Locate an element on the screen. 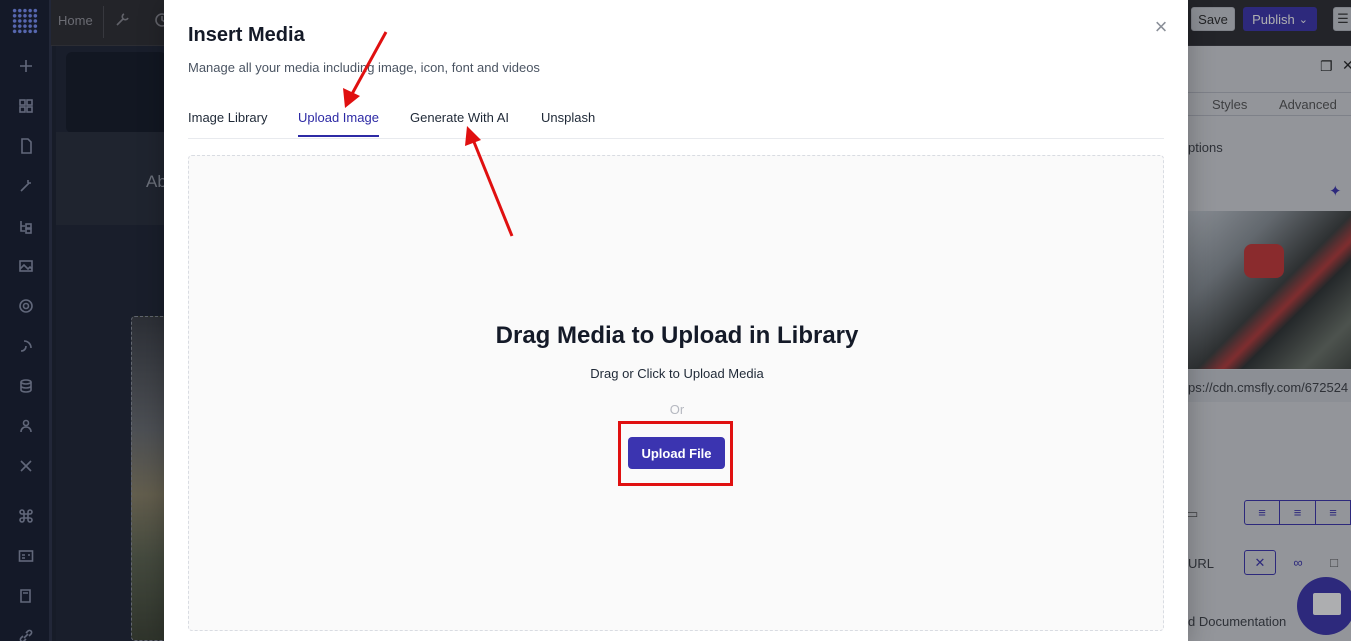  tab-image-library: Image Library is located at coordinates (227, 117).